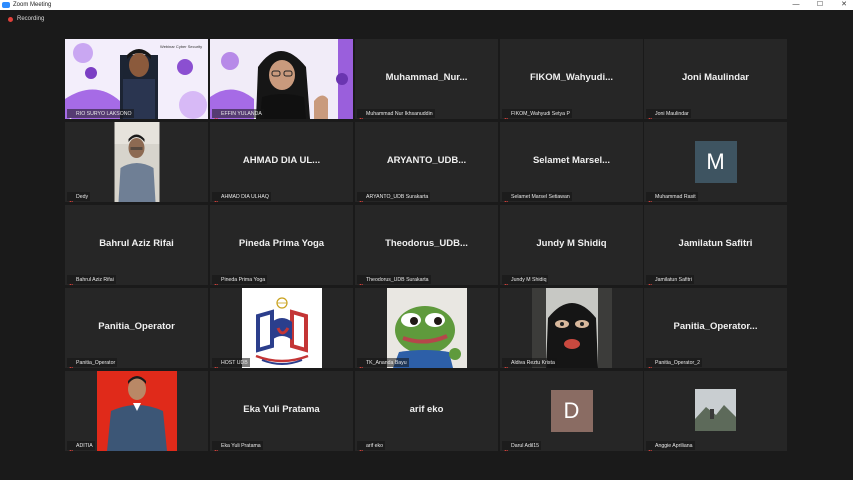 This screenshot has height=480, width=853. What do you see at coordinates (136, 245) in the screenshot?
I see `participant-tile: Bahrul Aziz Rifai Bahrul Aziz Rifai` at bounding box center [136, 245].